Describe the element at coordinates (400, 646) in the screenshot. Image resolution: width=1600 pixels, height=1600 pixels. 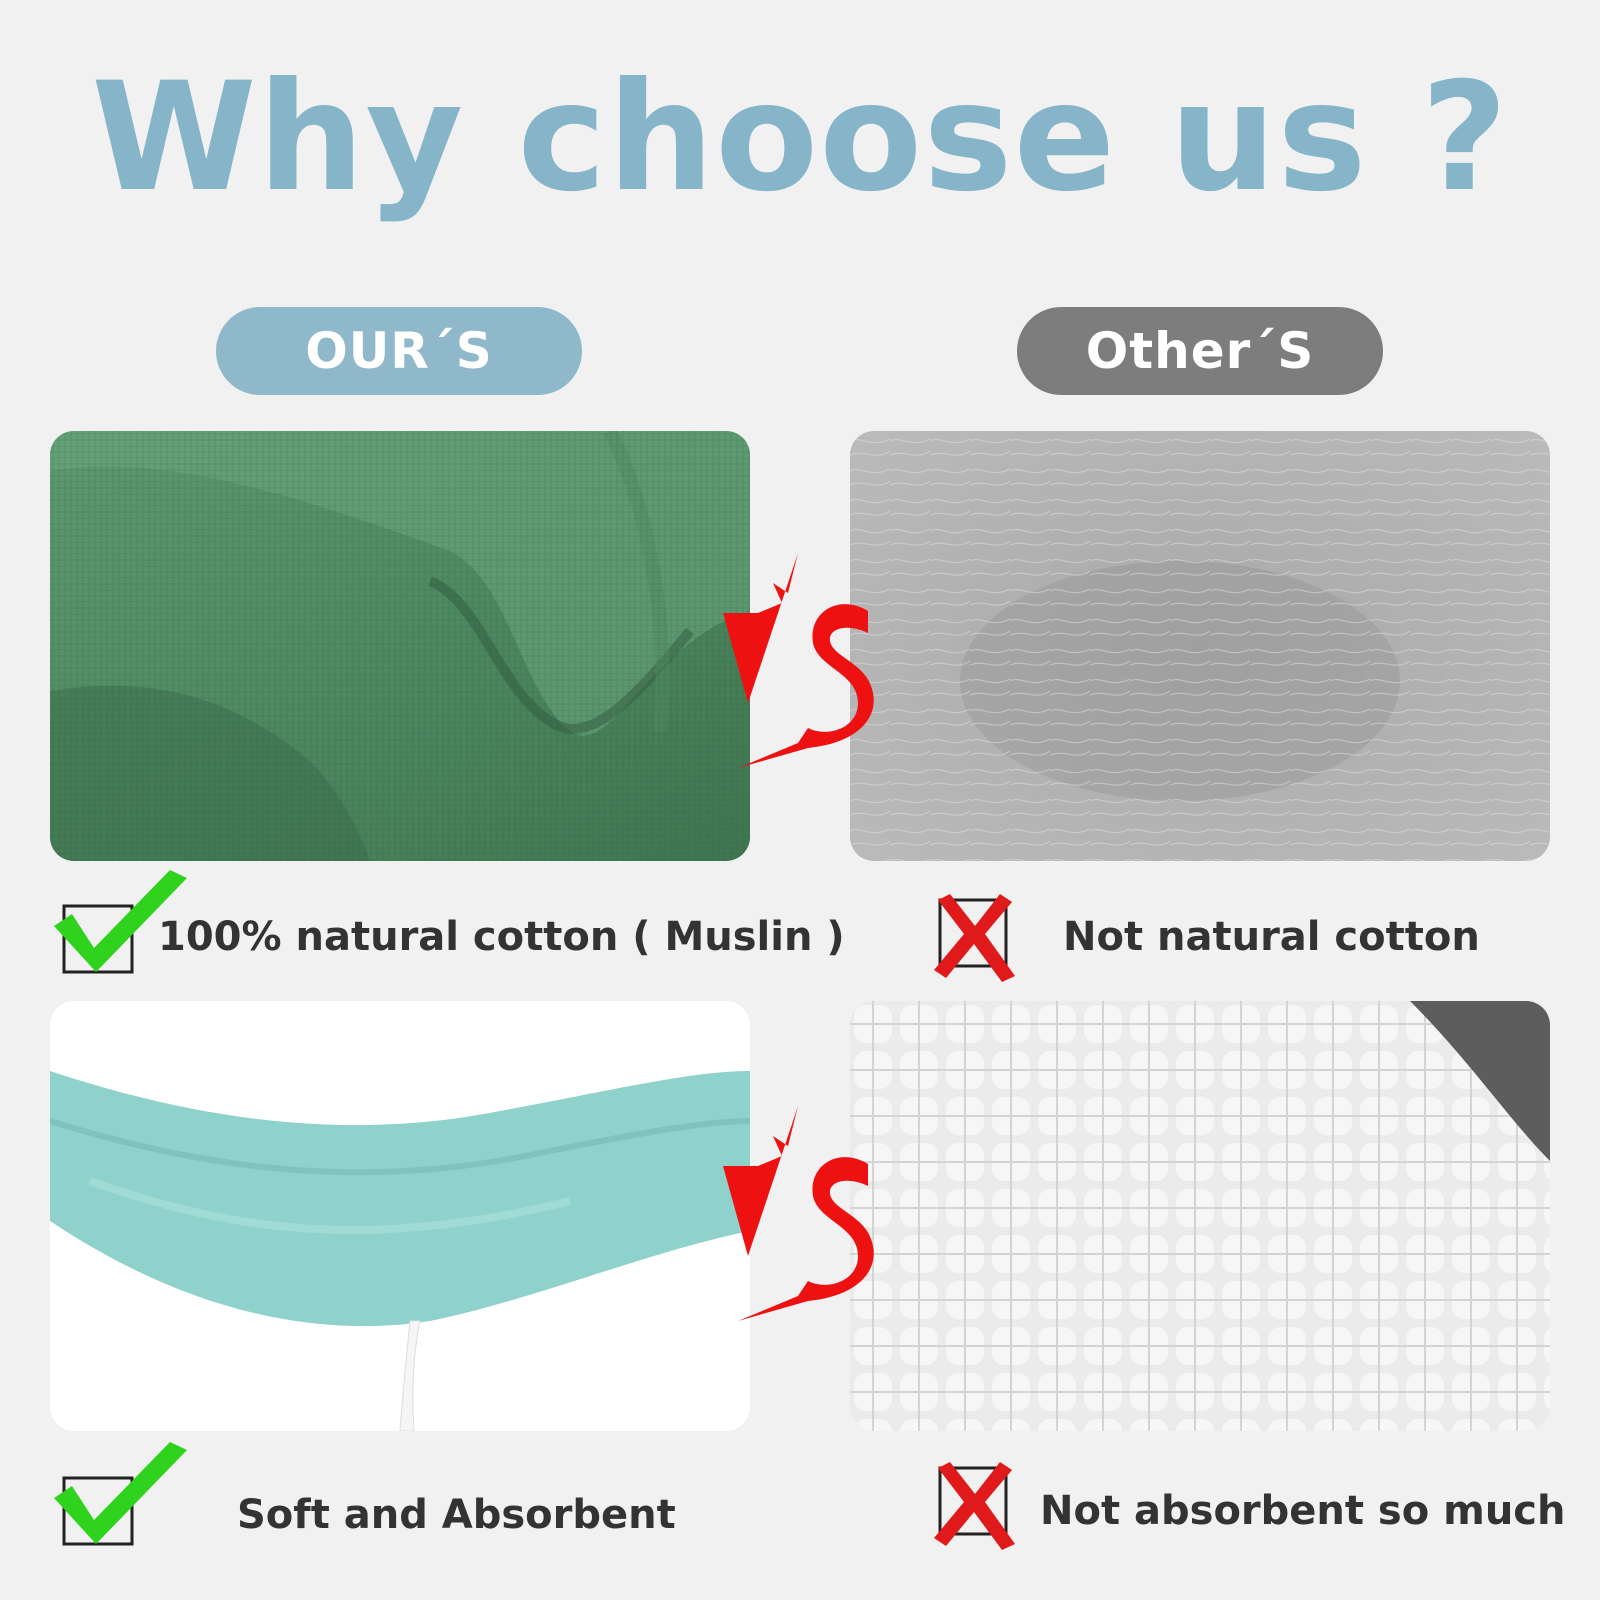
I see `green-muslin-photo` at that location.